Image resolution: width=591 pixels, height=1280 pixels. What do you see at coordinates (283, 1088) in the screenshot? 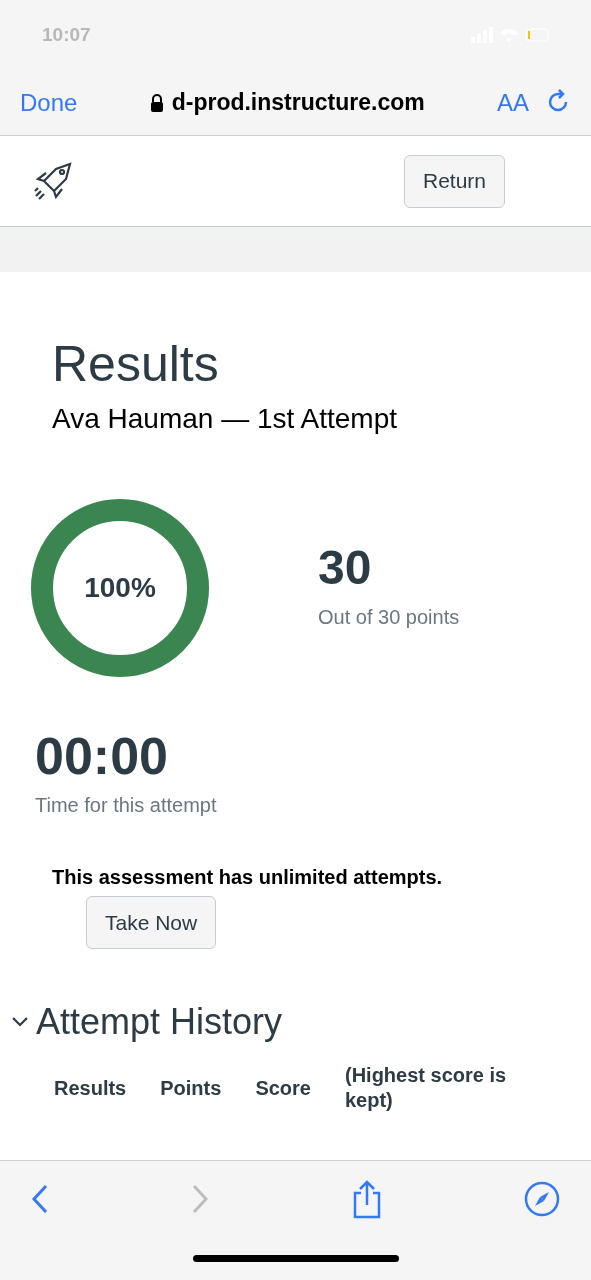
I see `column-header: Score` at bounding box center [283, 1088].